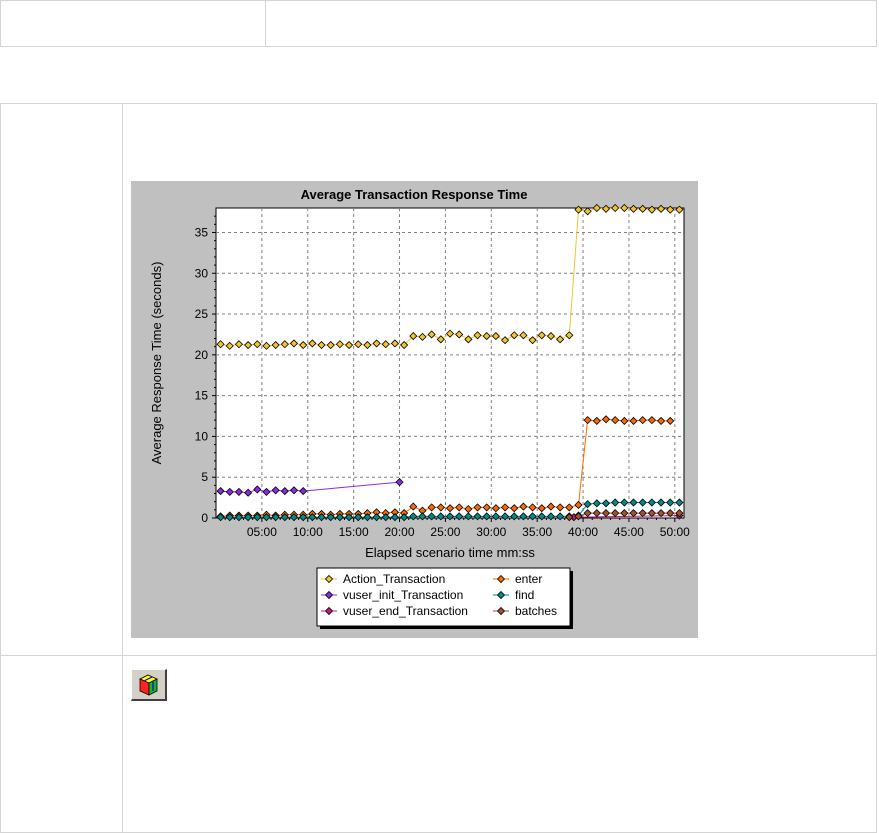  I want to click on x-tick-label: 50:00, so click(675, 532).